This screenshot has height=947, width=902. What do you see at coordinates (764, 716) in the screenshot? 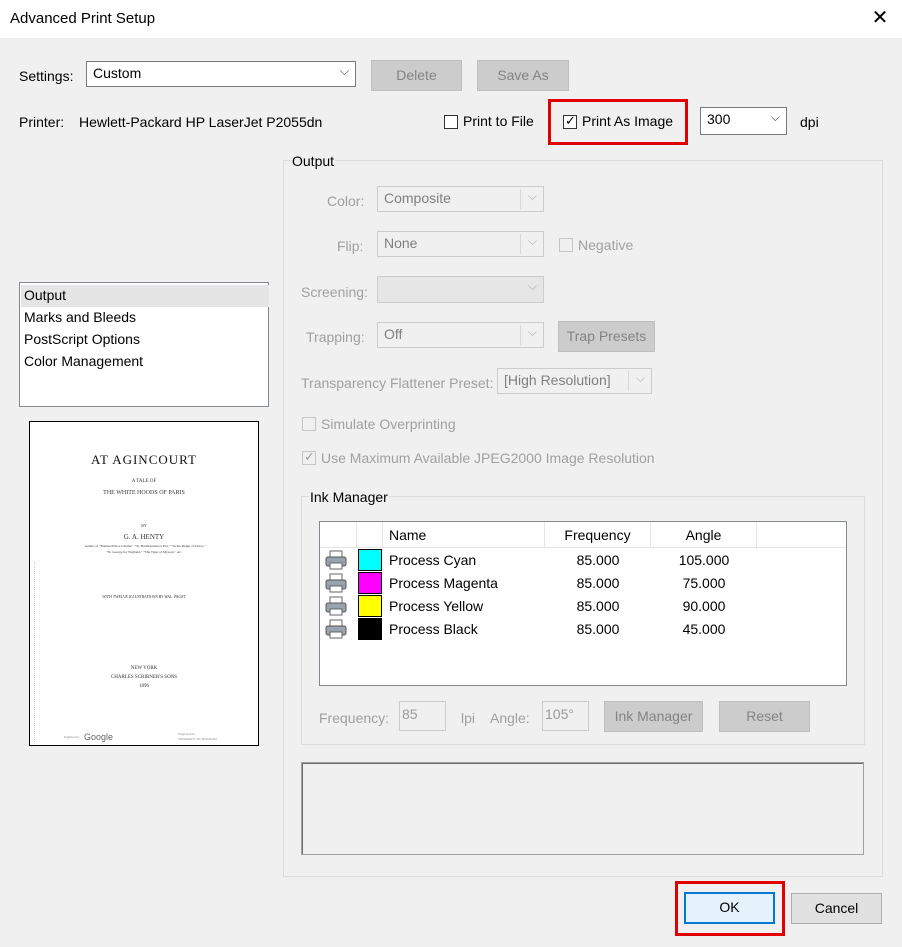
I see `reset-button: Reset` at bounding box center [764, 716].